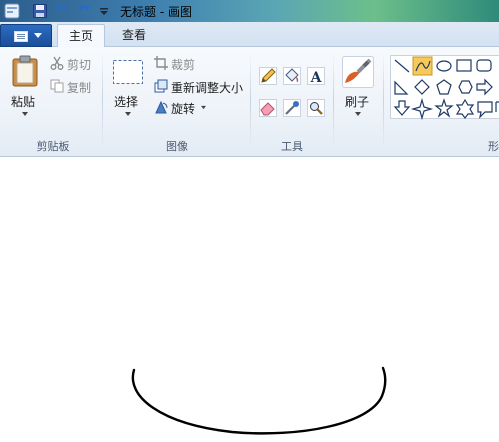 This screenshot has height=442, width=499. Describe the element at coordinates (23, 101) in the screenshot. I see `paste-button: 粘贴` at that location.